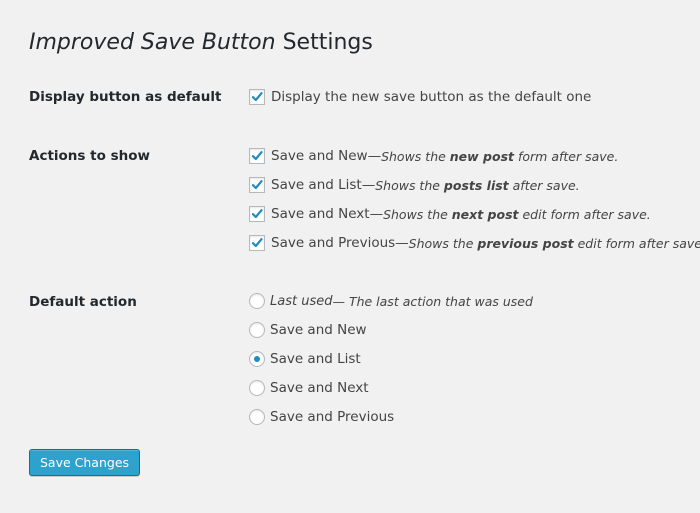 The image size is (700, 513). Describe the element at coordinates (333, 243) in the screenshot. I see `action-label: Save and Previous` at that location.